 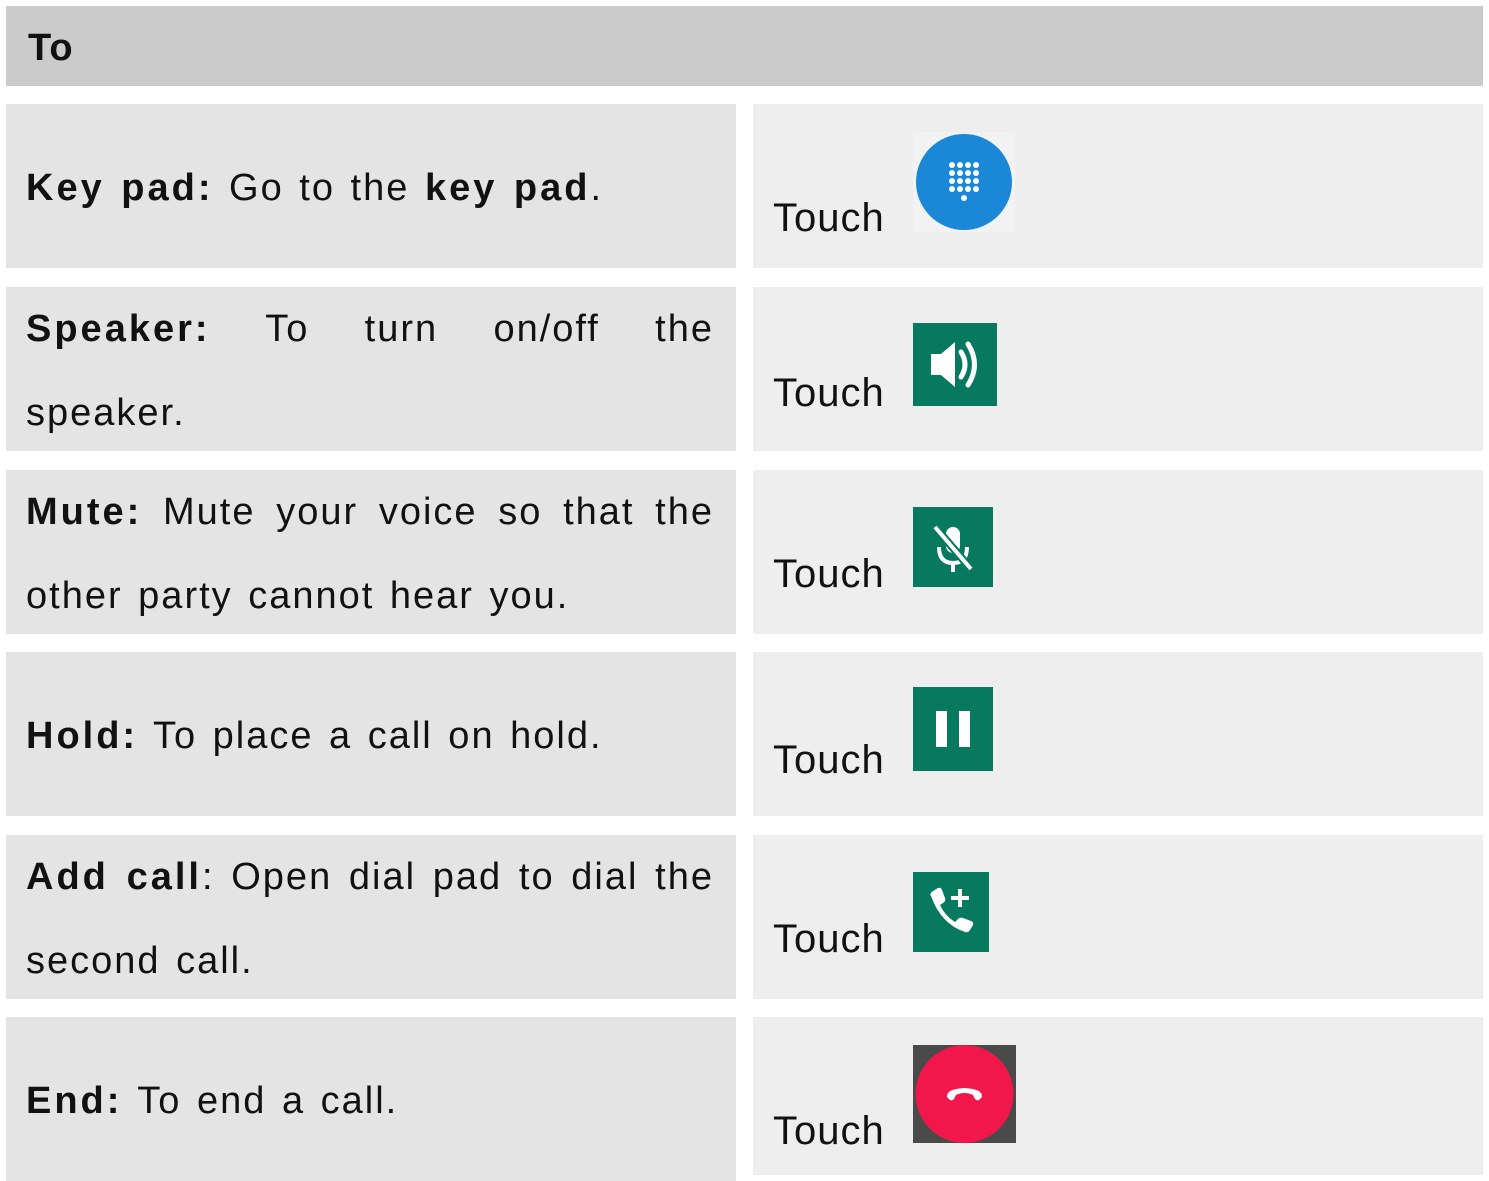 What do you see at coordinates (829, 218) in the screenshot?
I see `keypad-touch-label: Touch` at bounding box center [829, 218].